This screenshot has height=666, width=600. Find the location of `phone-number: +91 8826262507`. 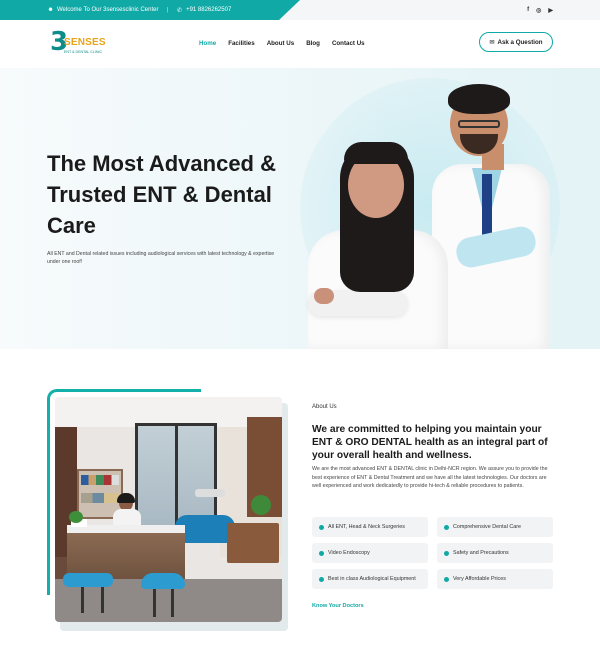

phone-number: +91 8826262507 is located at coordinates (208, 10).